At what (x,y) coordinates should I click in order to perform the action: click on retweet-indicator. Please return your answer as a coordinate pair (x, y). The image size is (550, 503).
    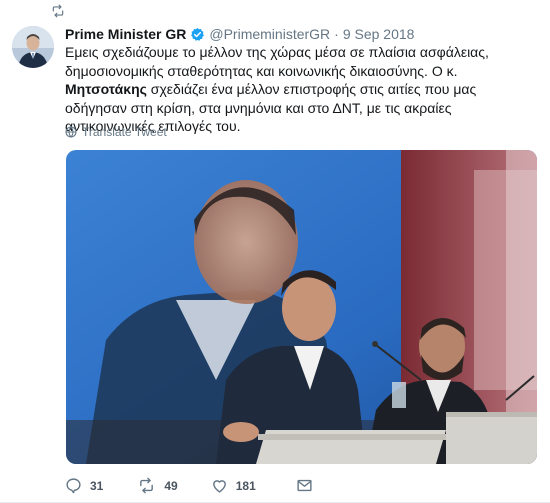
    Looking at the image, I should click on (58, 13).